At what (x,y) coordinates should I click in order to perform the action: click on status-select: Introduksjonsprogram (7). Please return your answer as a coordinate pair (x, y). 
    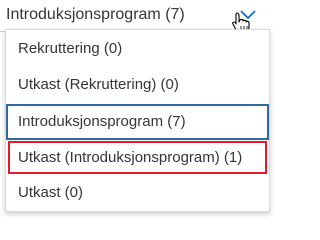
    Looking at the image, I should click on (133, 17).